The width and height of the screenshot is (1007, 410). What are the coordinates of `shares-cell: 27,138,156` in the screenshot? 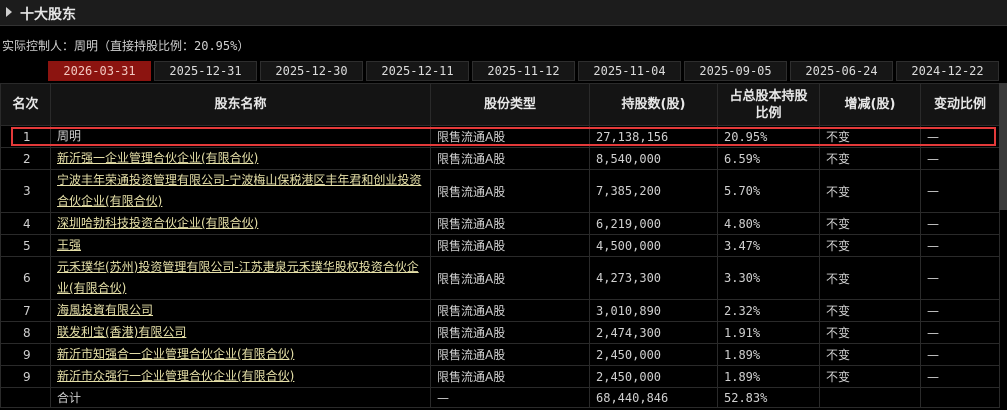 It's located at (653, 136).